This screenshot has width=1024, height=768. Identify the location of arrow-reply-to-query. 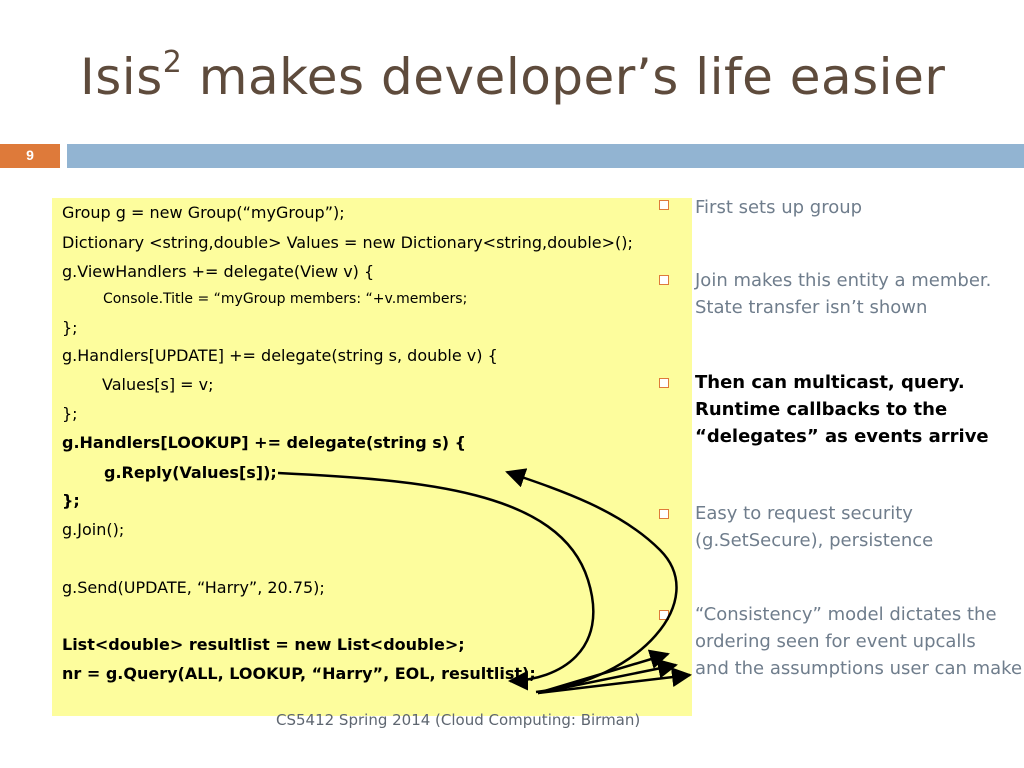
(436, 581).